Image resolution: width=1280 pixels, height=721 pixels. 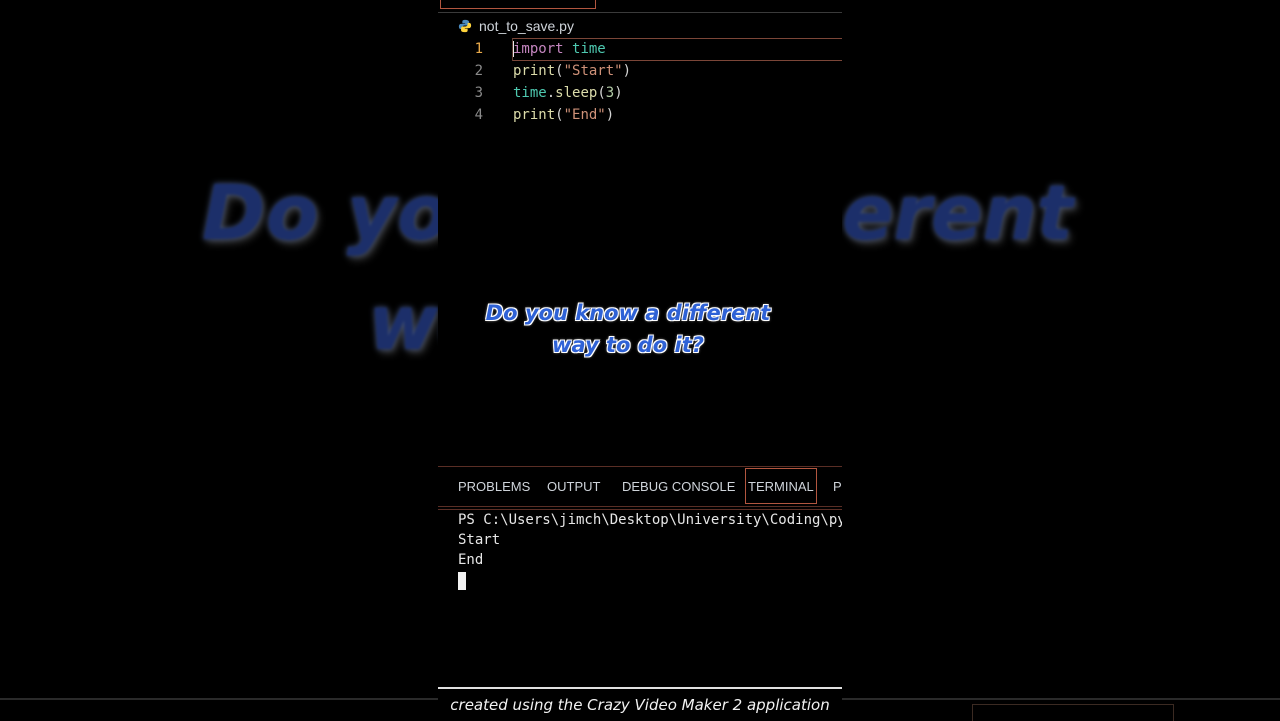 I want to click on caption-line-1: Do you know a different, so click(x=628, y=313).